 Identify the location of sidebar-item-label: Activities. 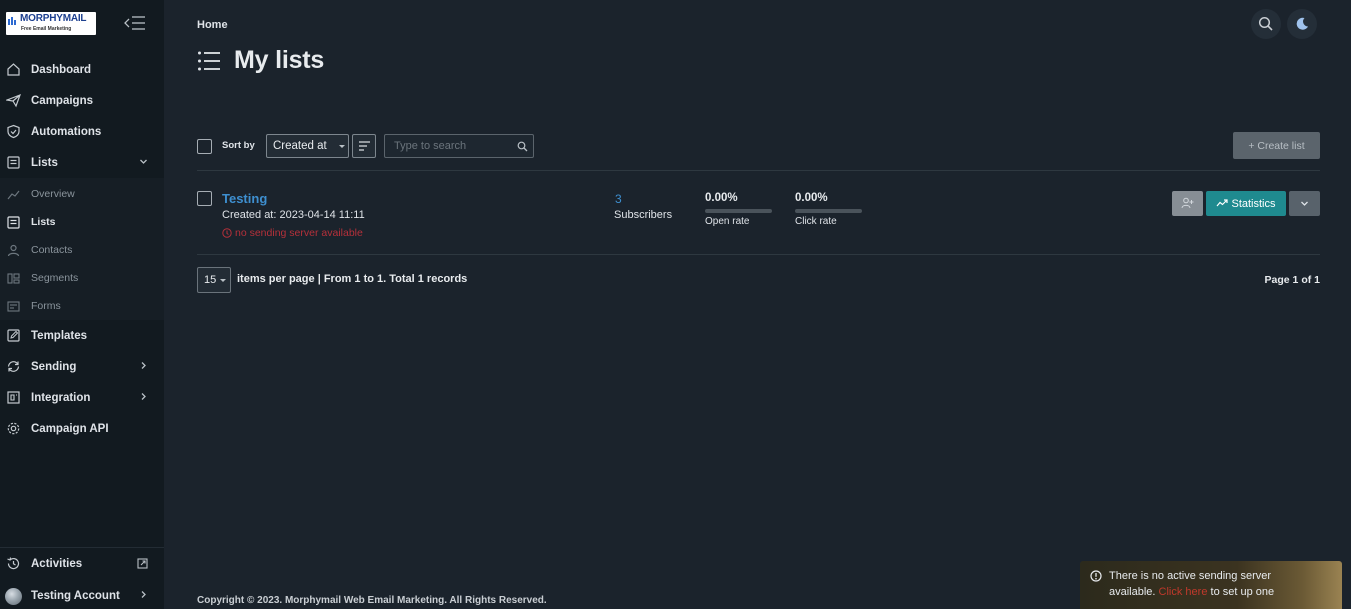
(57, 564).